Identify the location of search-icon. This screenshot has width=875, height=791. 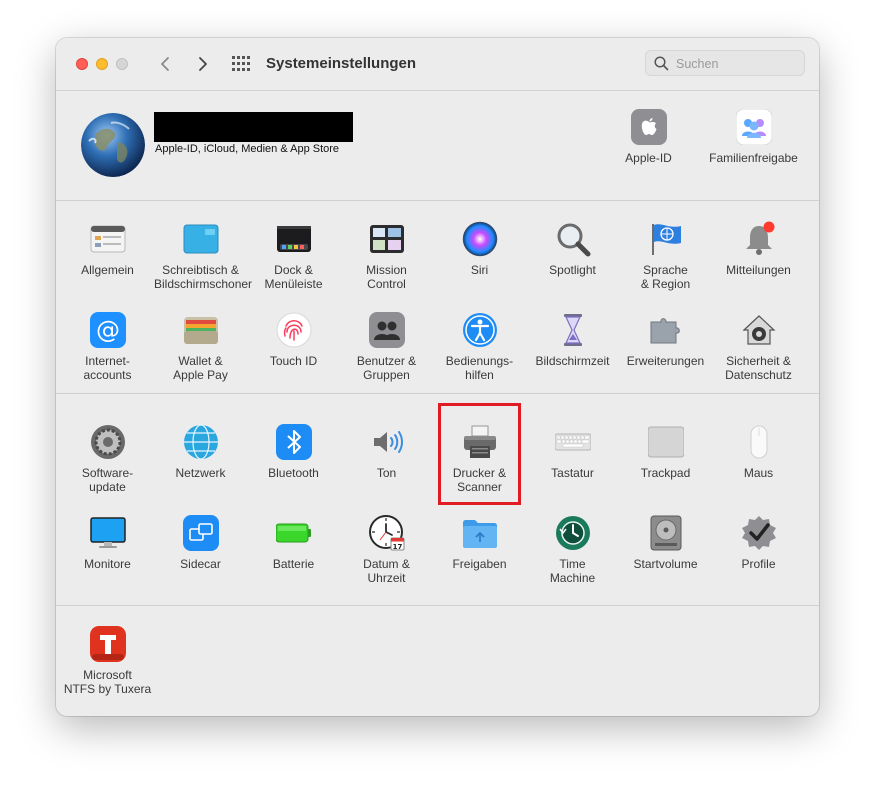
(661, 63).